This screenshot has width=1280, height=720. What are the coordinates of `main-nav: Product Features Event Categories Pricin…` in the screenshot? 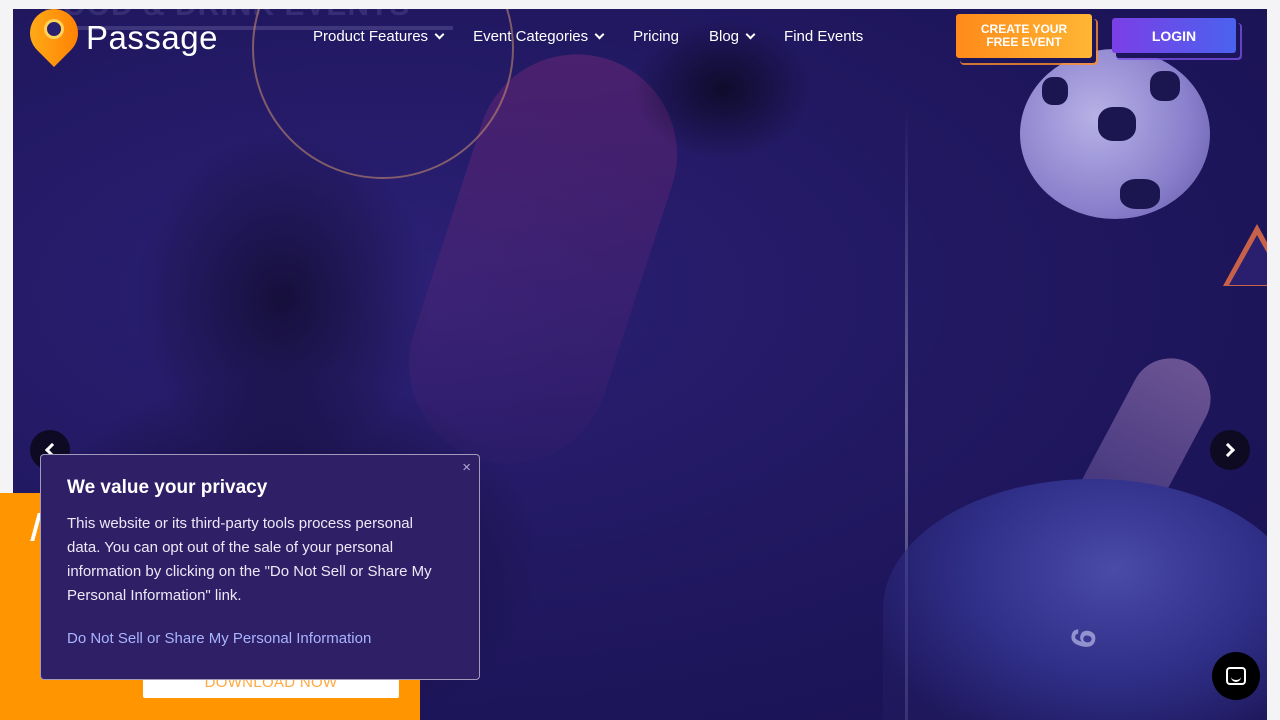 It's located at (588, 36).